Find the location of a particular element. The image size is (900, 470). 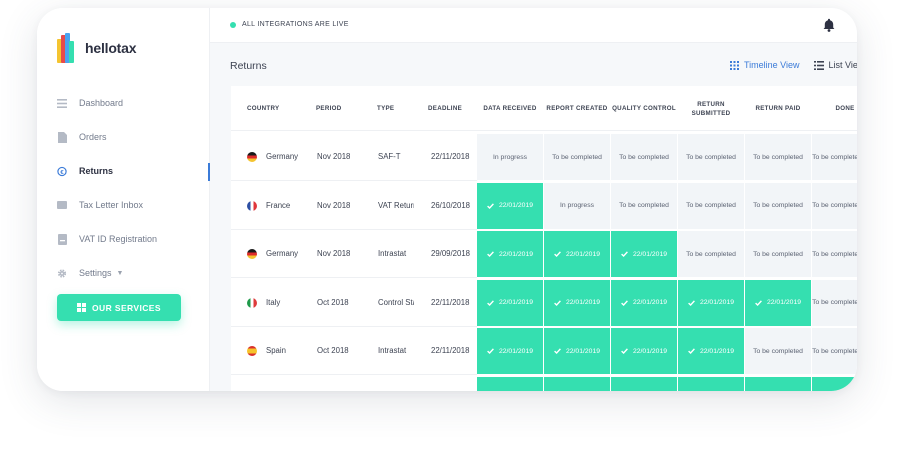

sidebar-item-settings: Settings ▼ is located at coordinates (123, 273).